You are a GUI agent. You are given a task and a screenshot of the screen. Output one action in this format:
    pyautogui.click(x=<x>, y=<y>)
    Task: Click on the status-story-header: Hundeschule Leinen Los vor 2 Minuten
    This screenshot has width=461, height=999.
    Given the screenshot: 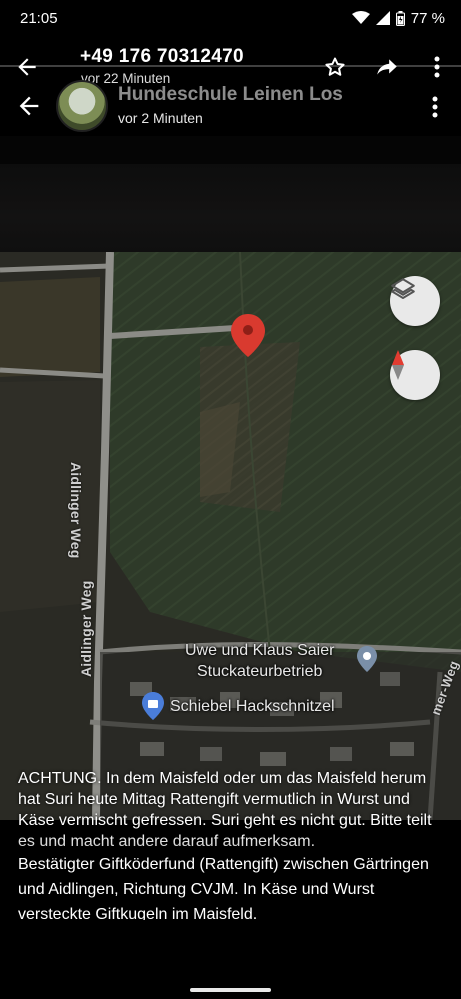 What is the action you would take?
    pyautogui.click(x=230, y=106)
    